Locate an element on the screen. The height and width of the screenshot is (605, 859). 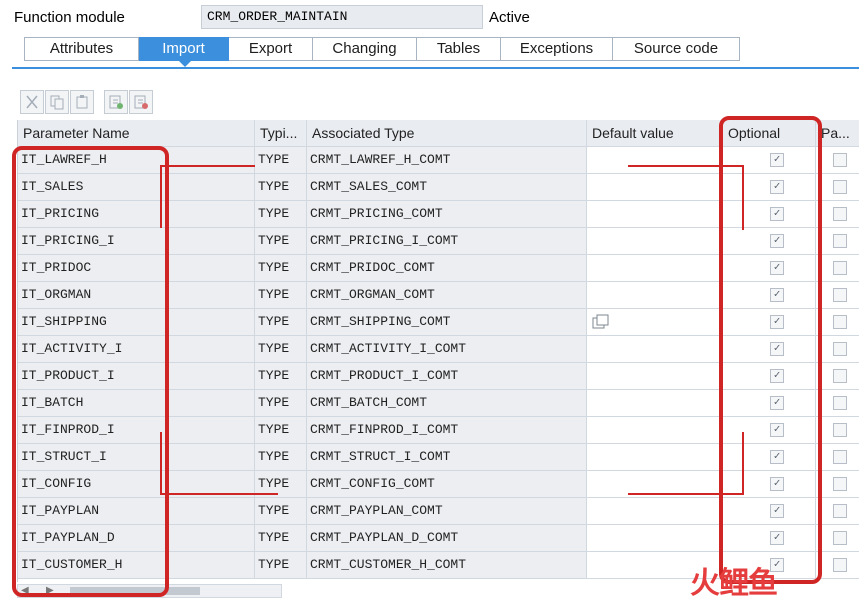
tab-import: Import is located at coordinates (184, 49).